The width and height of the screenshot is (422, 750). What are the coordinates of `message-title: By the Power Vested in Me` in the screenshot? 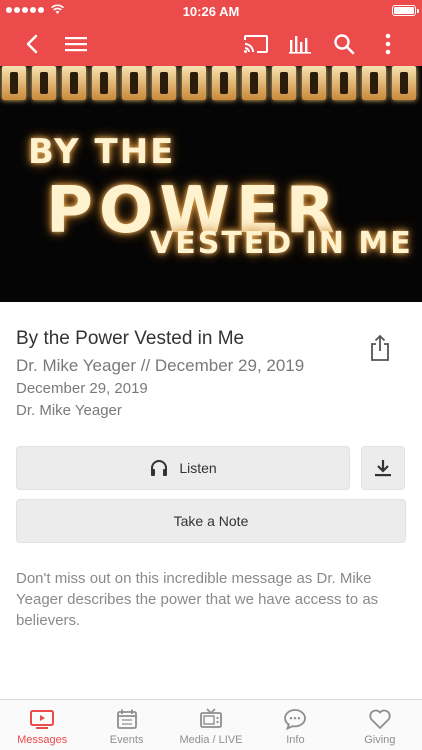 It's located at (130, 338).